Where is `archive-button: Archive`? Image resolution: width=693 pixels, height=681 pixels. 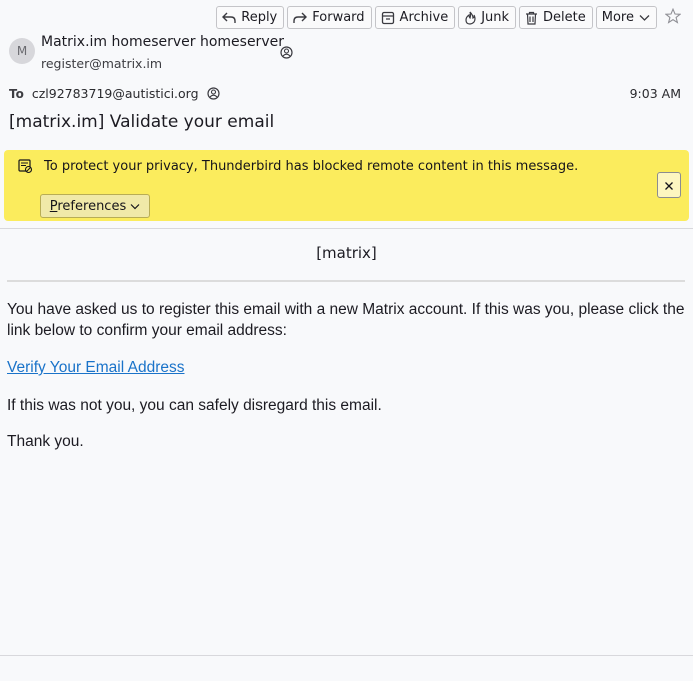
archive-button: Archive is located at coordinates (415, 17).